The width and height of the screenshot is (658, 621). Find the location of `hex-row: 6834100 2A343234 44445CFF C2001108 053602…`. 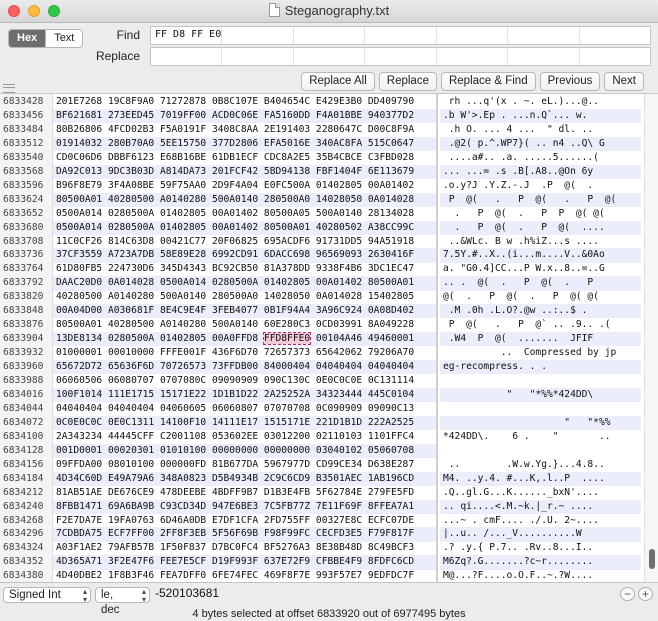

hex-row: 6834100 2A343234 44445CFF C2001108 053602… is located at coordinates (322, 437).